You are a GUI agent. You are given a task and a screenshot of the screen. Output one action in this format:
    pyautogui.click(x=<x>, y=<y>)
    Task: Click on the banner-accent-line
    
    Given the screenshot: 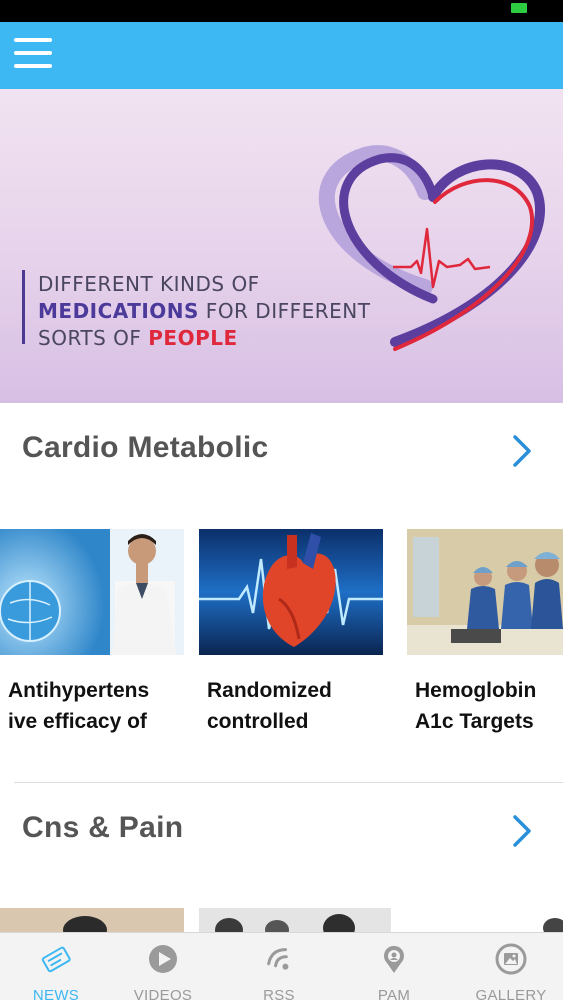 What is the action you would take?
    pyautogui.click(x=23, y=307)
    